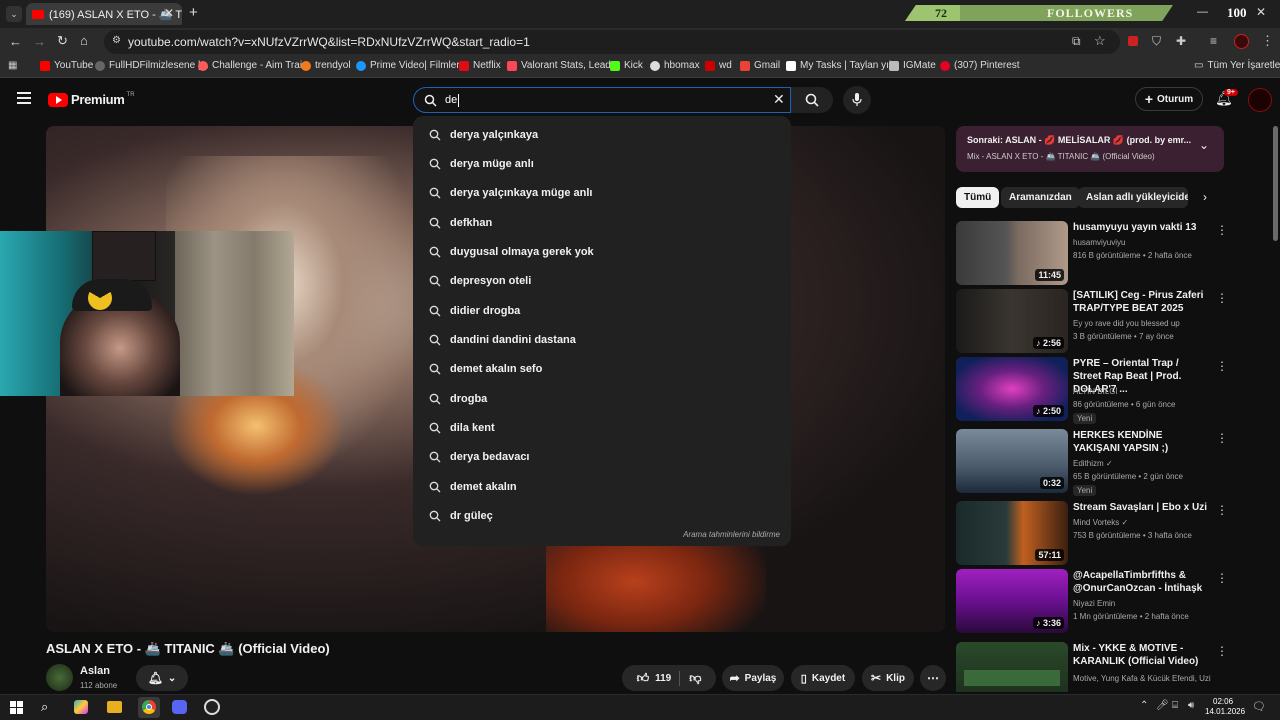  I want to click on suggestion-item: demet akalın sefo, so click(602, 368).